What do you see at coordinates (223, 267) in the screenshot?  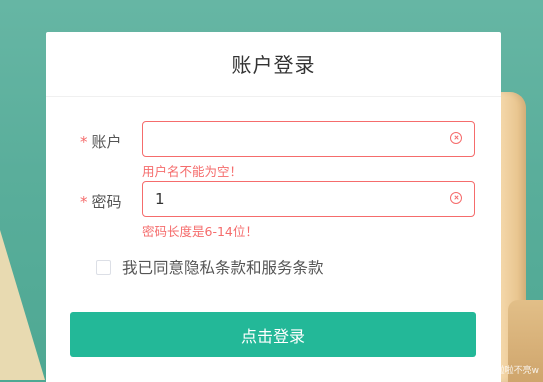 I see `agreement-text: 我已同意隐私条款和服务条款` at bounding box center [223, 267].